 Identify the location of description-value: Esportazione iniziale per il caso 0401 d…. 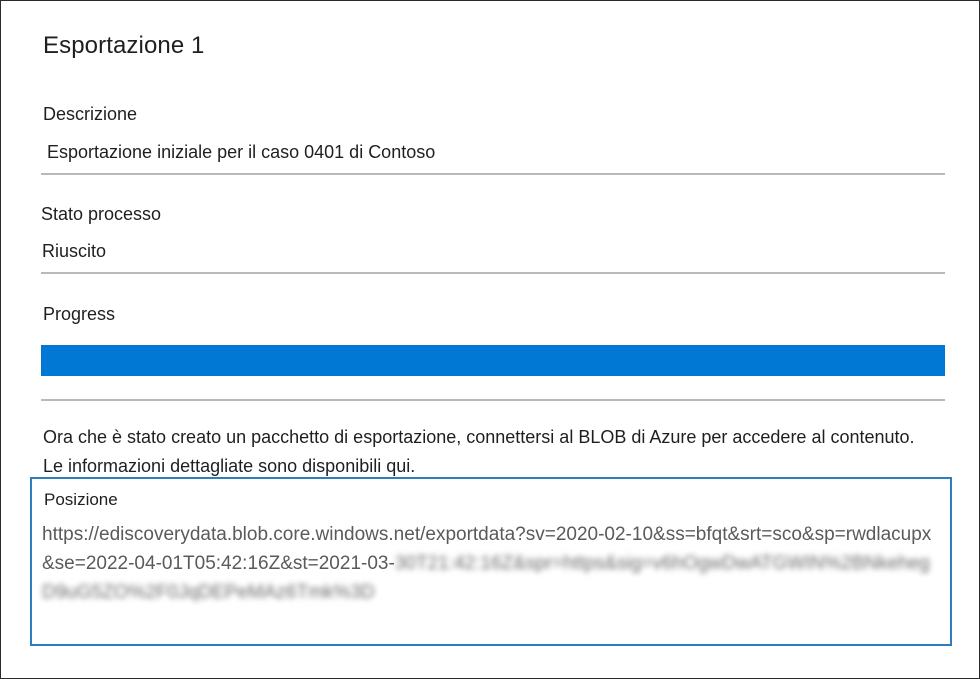
(241, 152).